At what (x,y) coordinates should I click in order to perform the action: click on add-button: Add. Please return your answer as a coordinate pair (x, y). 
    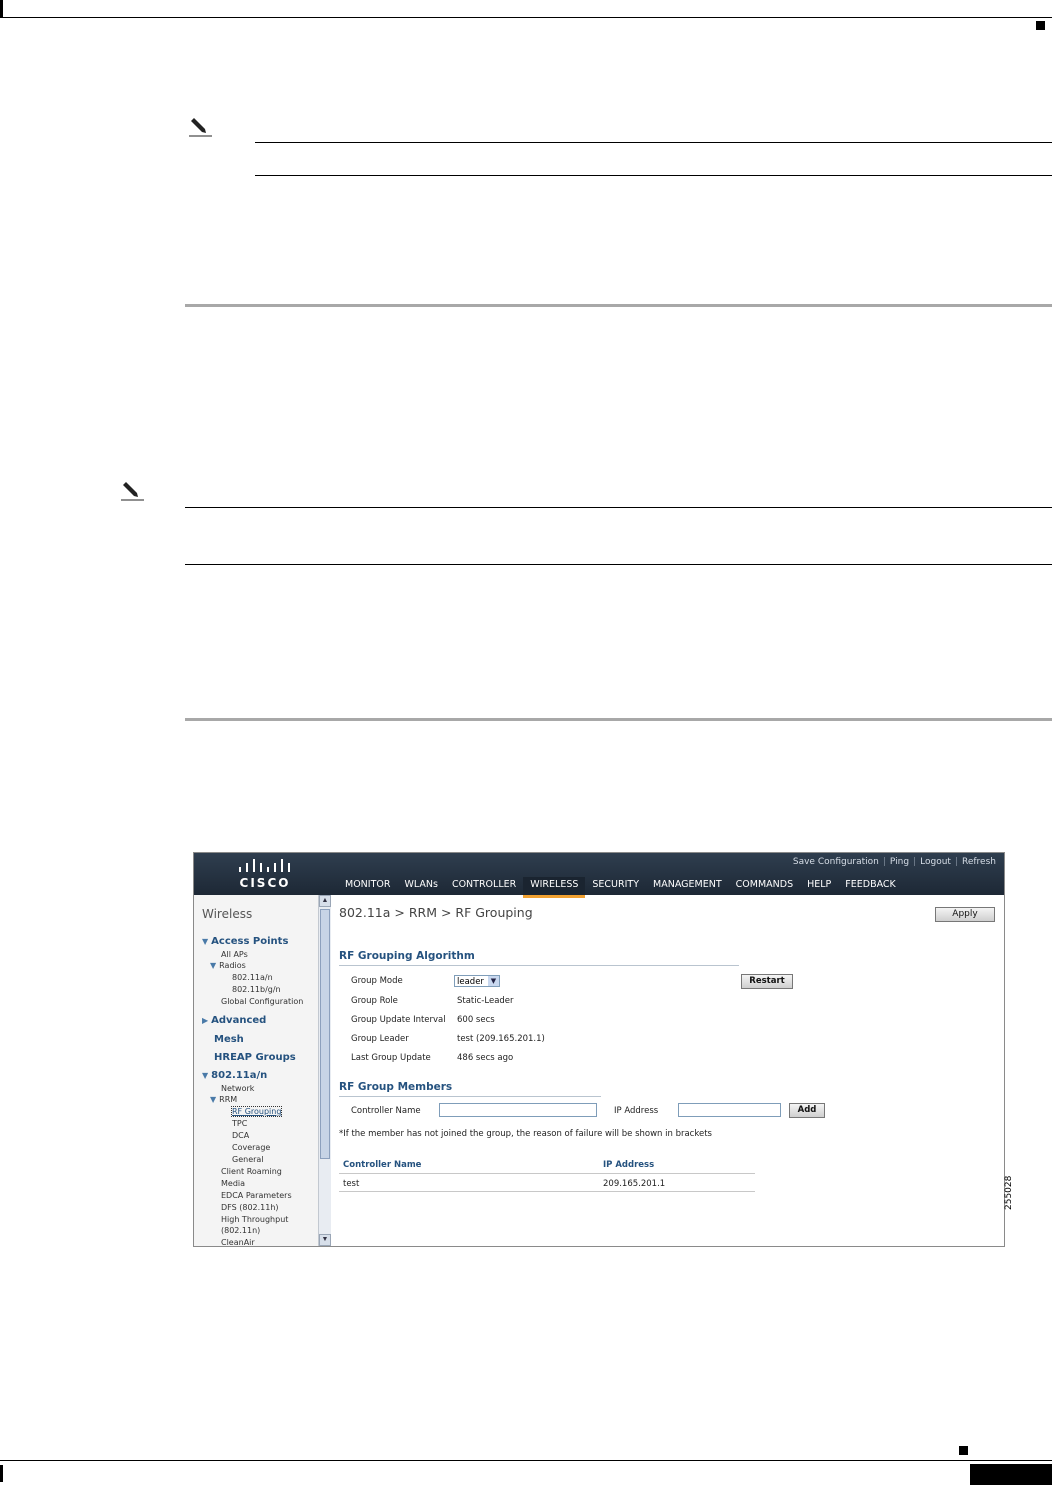
    Looking at the image, I should click on (807, 1110).